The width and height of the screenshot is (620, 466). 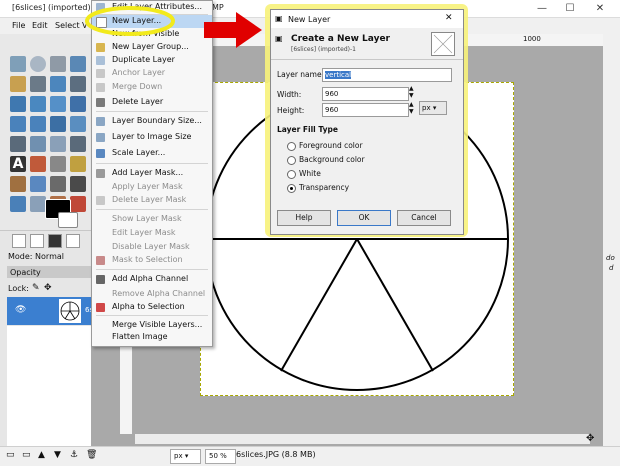 What do you see at coordinates (68, 220) in the screenshot?
I see `background-color-swatch` at bounding box center [68, 220].